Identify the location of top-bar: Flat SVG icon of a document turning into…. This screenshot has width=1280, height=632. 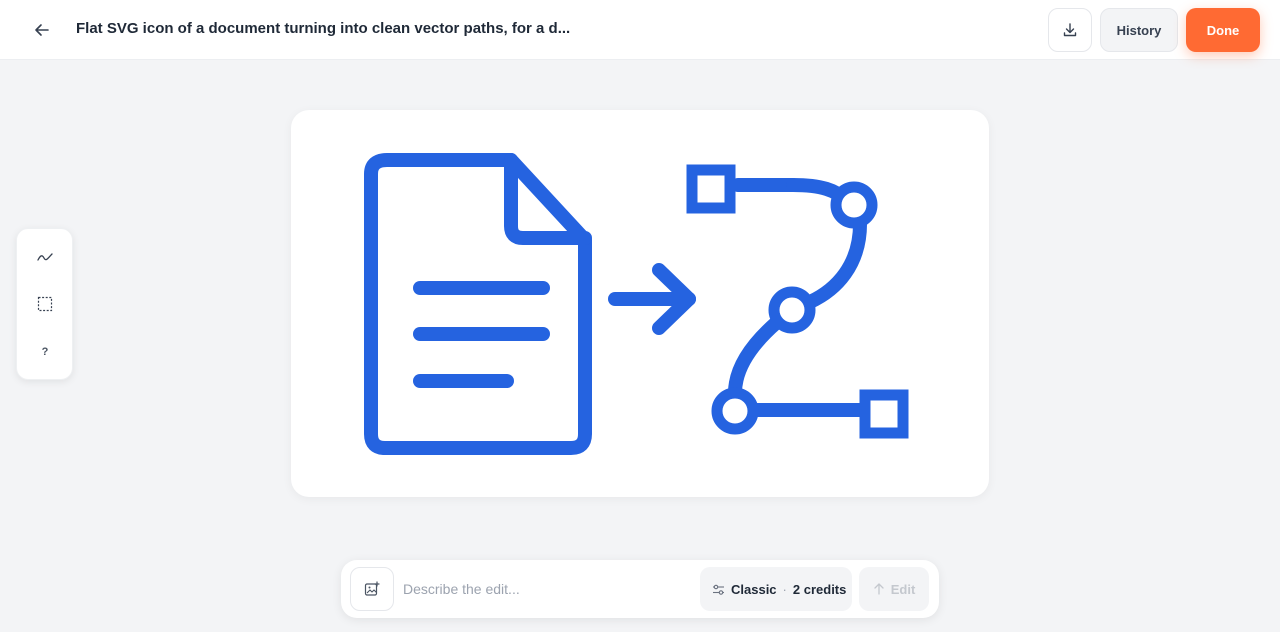
(640, 30).